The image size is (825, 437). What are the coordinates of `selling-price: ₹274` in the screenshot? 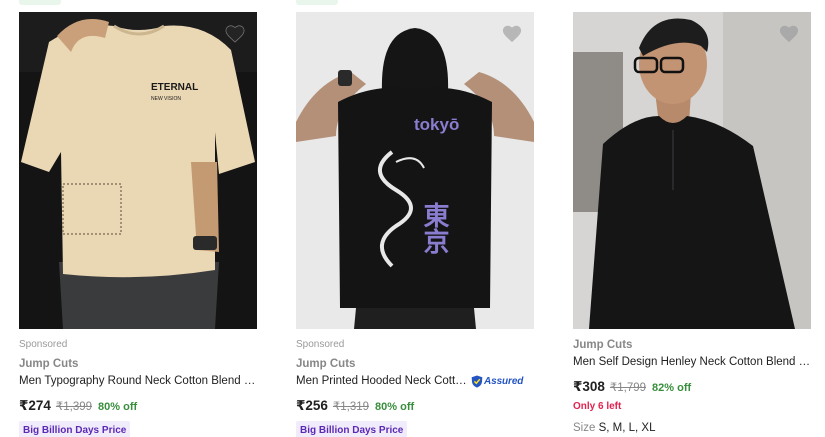 It's located at (35, 405).